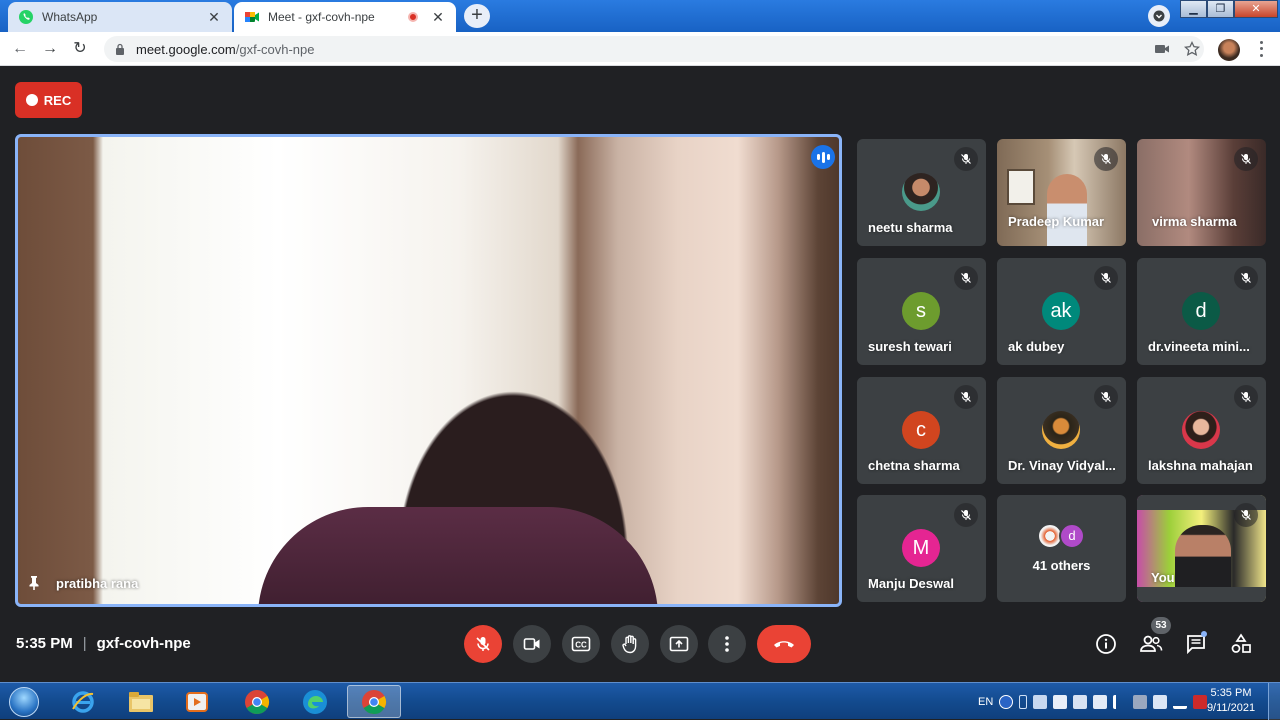 The height and width of the screenshot is (720, 1280). I want to click on show-desktop-button, so click(1274, 701).